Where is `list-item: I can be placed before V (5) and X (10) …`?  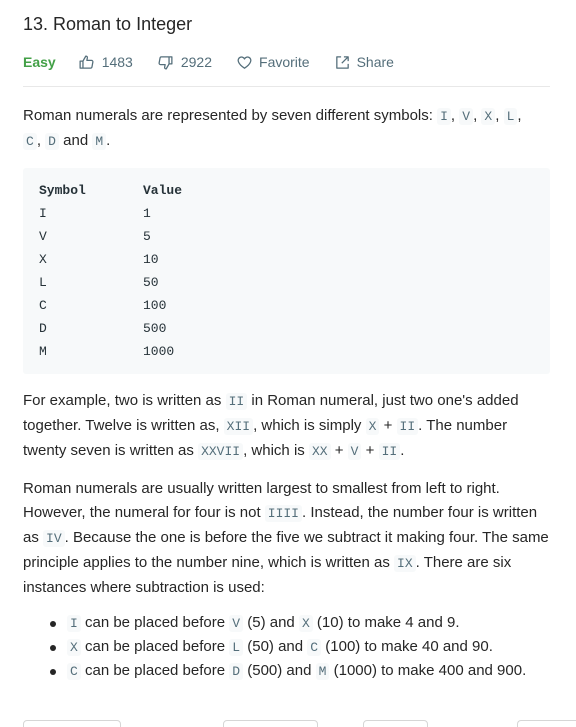 list-item: I can be placed before V (5) and X (10) … is located at coordinates (293, 623).